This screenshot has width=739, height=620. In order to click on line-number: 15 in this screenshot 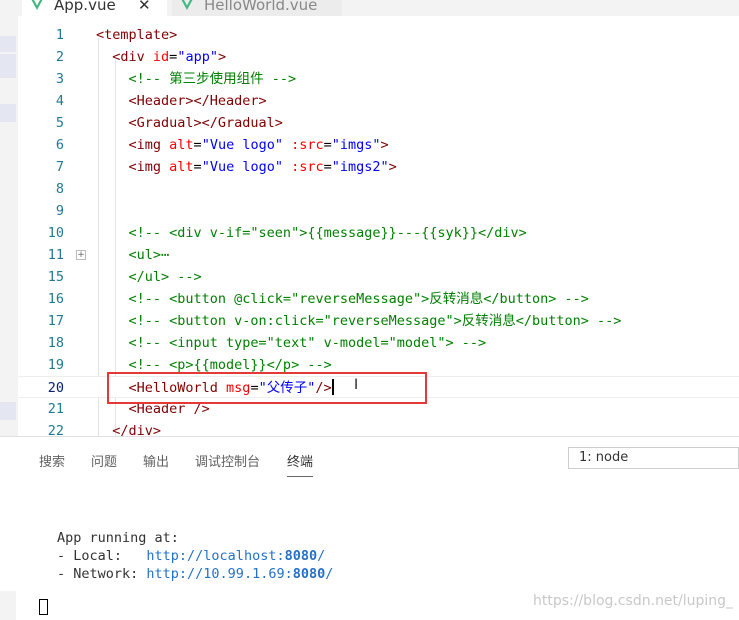, I will do `click(55, 277)`.